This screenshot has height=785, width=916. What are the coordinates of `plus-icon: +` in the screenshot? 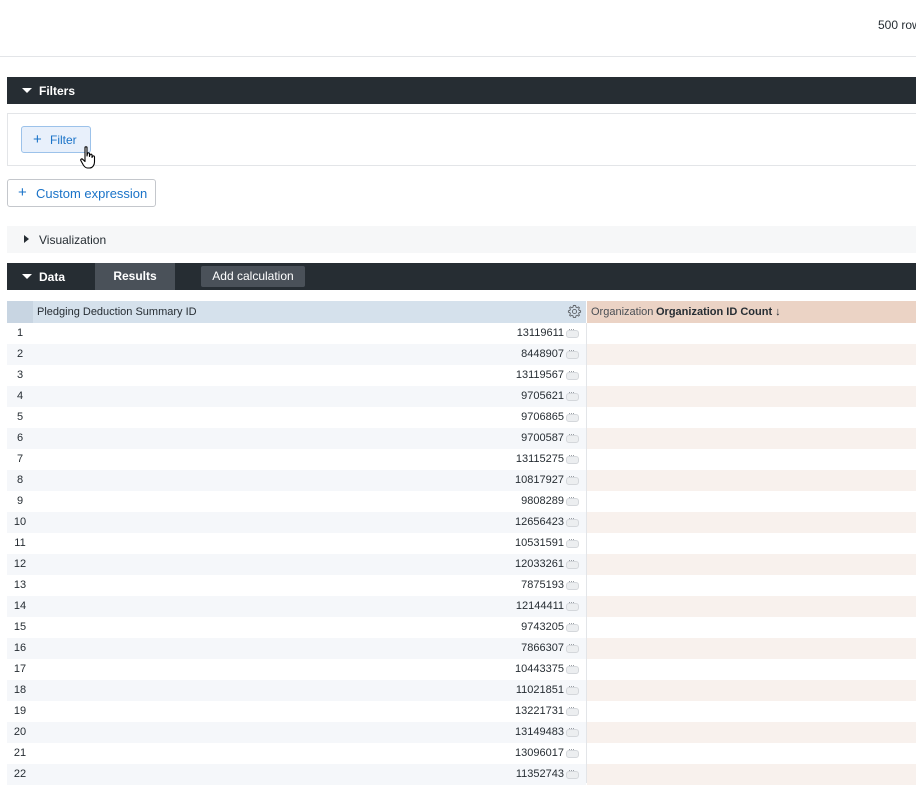 It's located at (22, 192).